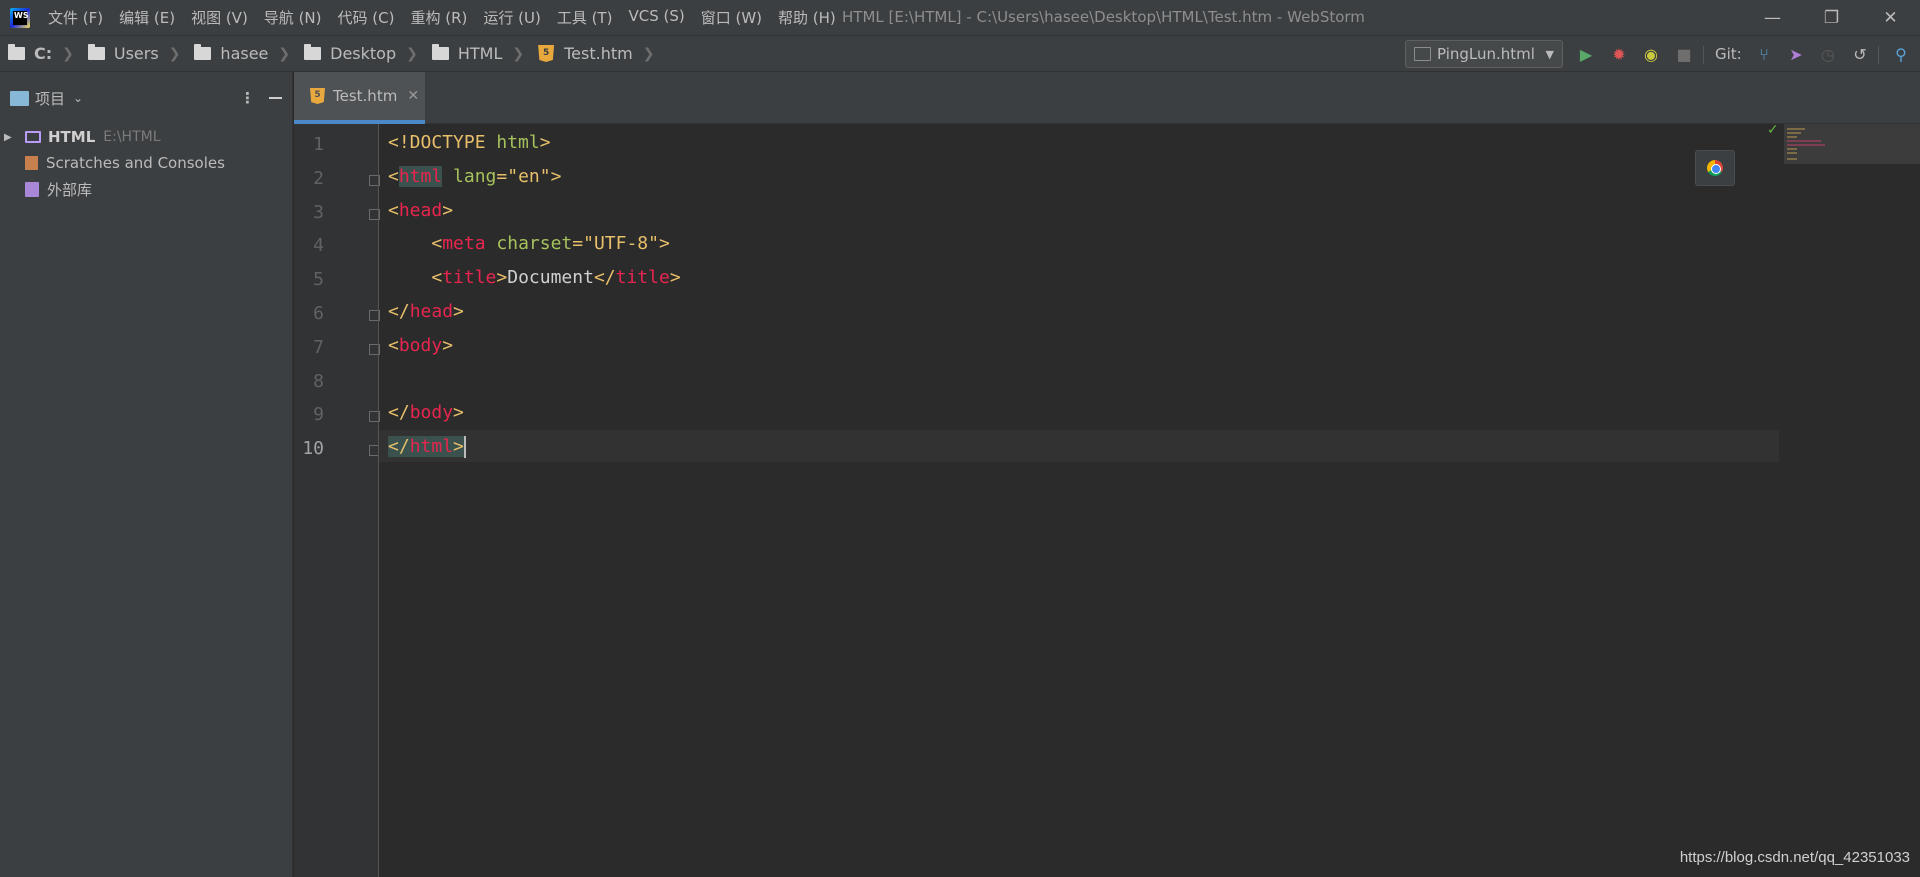  I want to click on stop-icon: ■, so click(1684, 54).